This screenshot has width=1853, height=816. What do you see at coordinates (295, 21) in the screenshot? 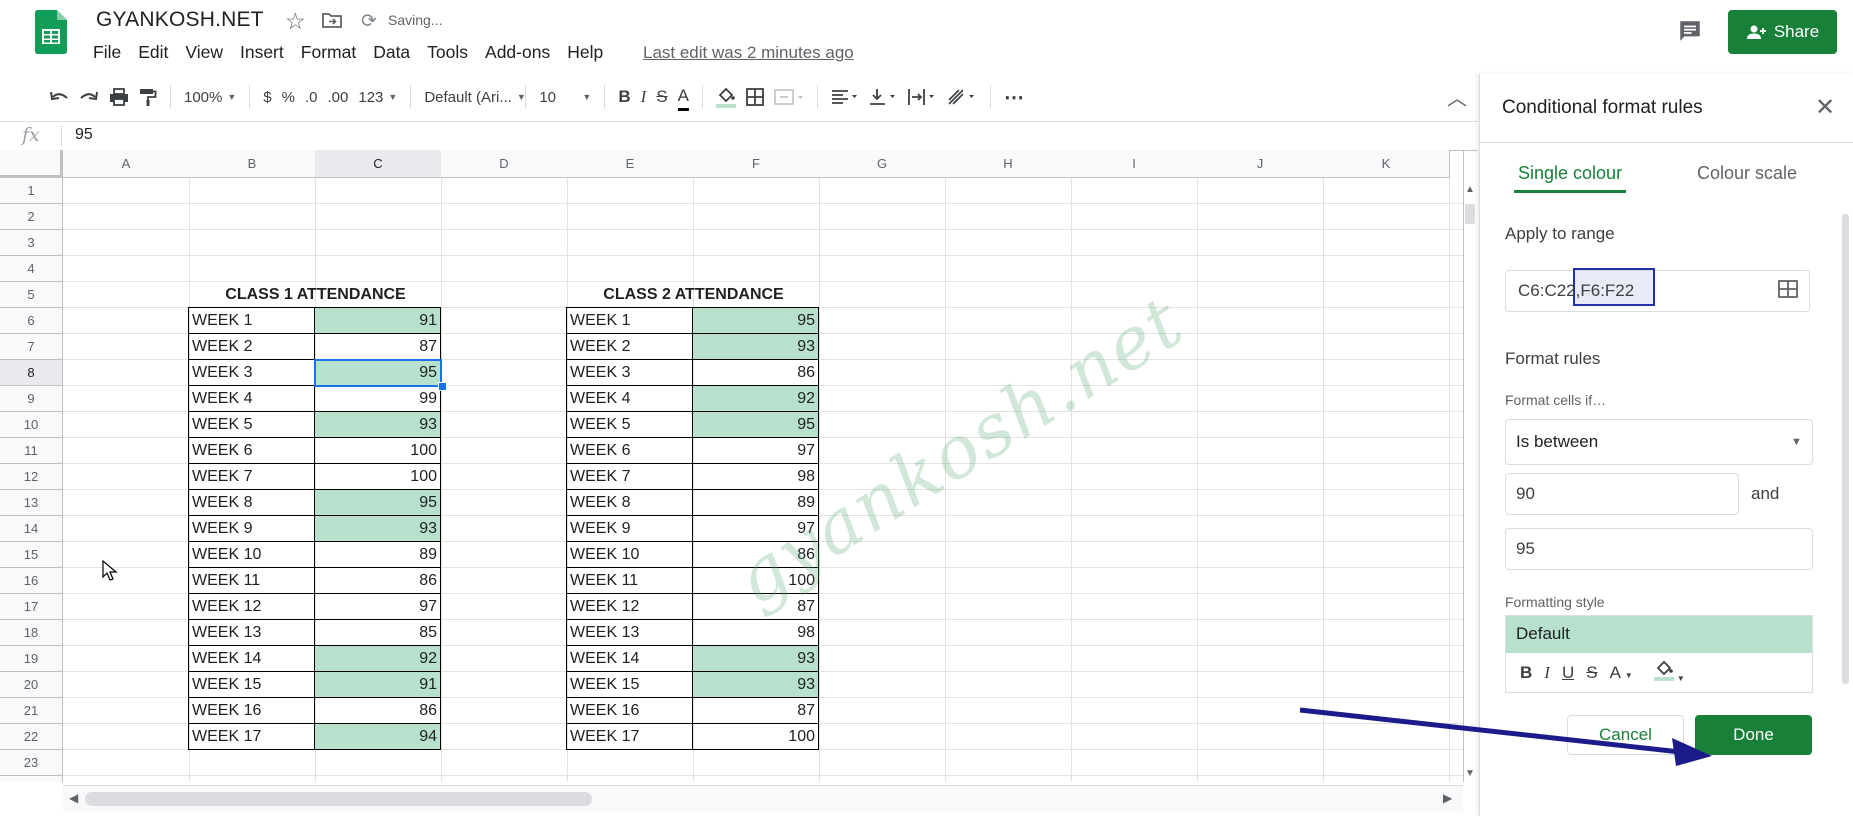
I see `star-icon: ☆` at bounding box center [295, 21].